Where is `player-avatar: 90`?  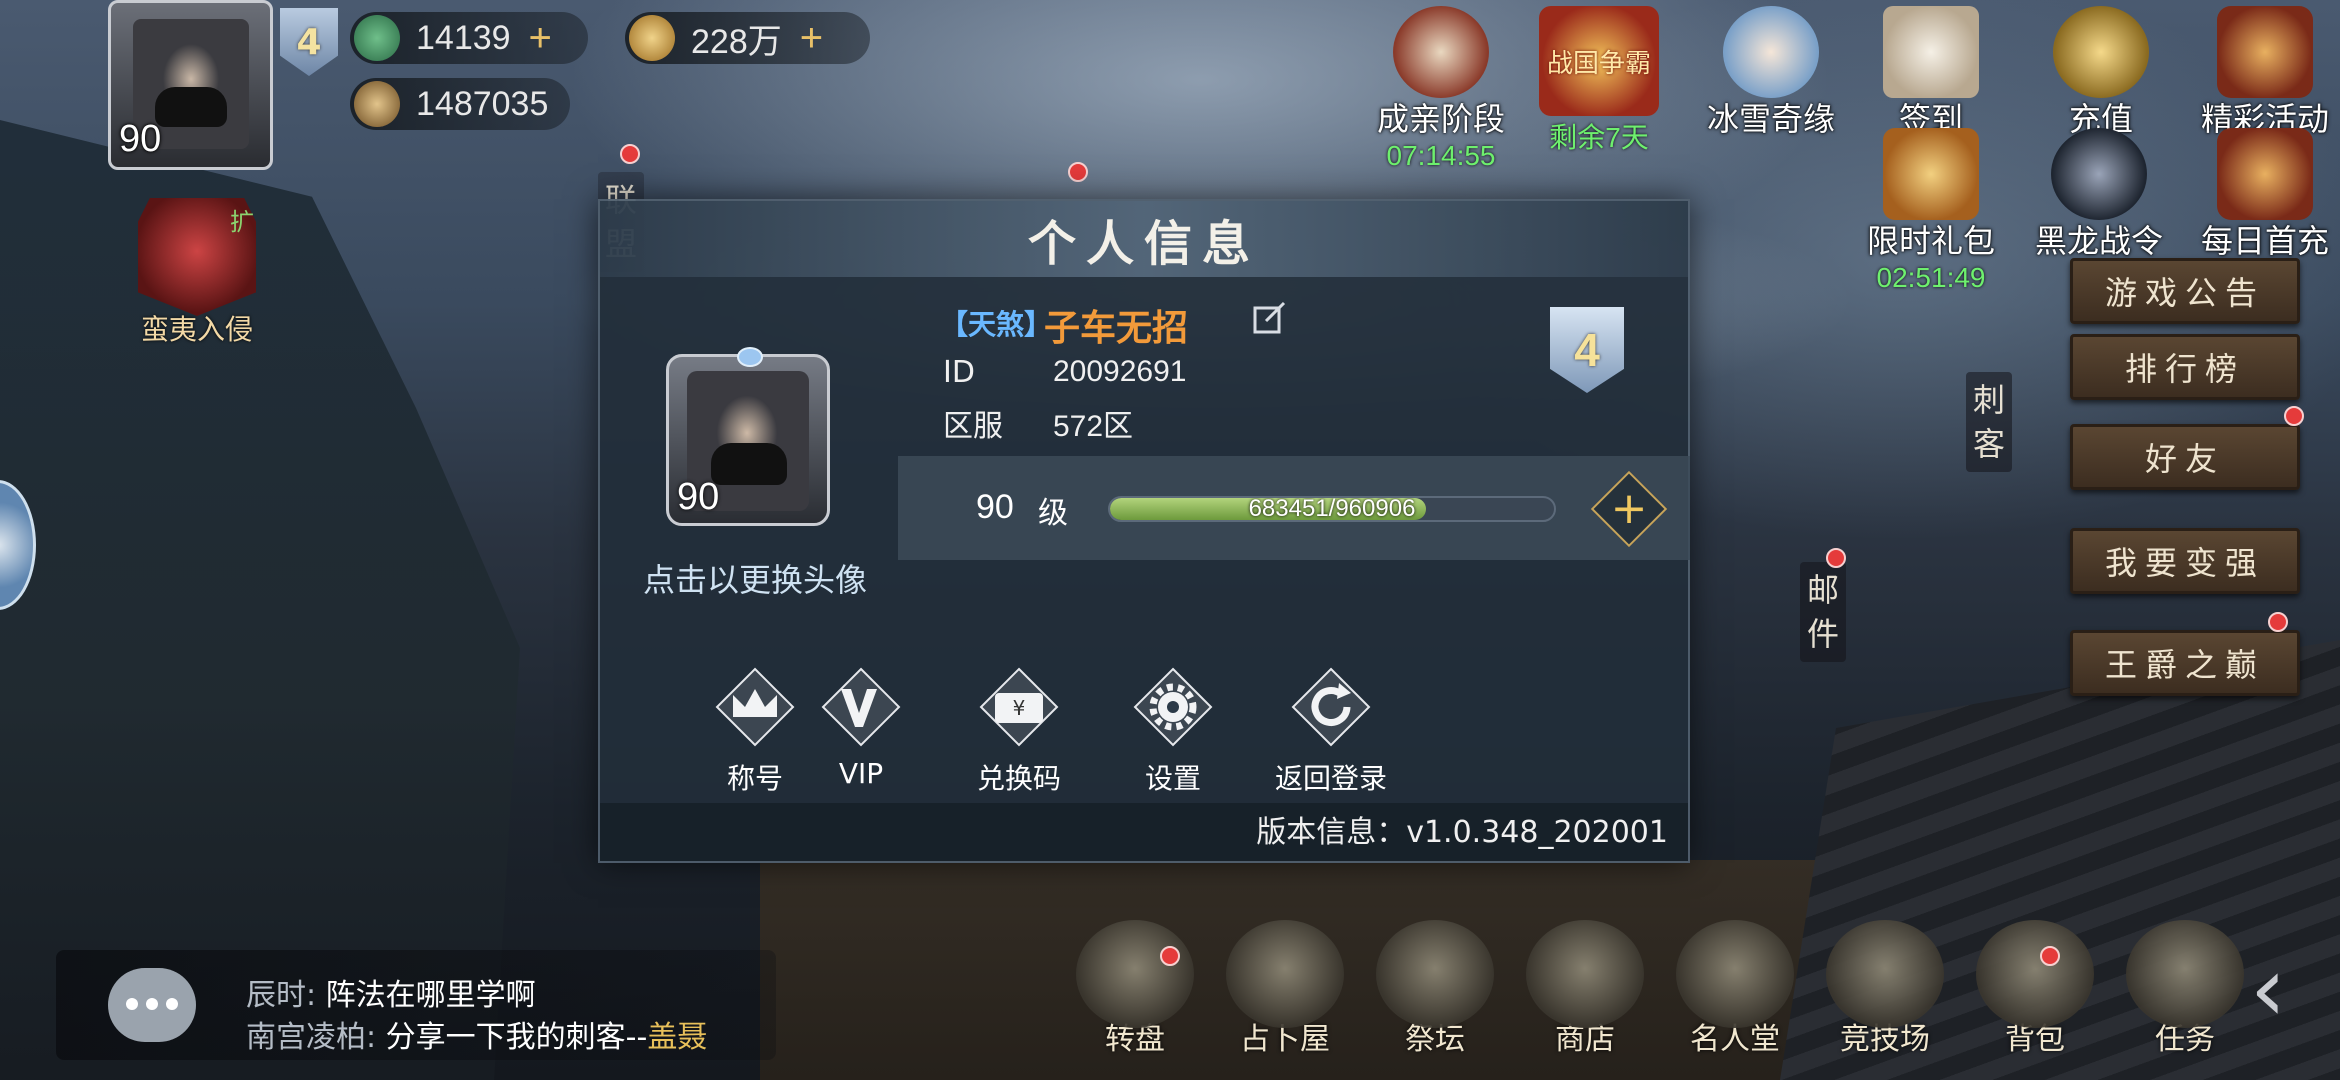
player-avatar: 90 is located at coordinates (190, 85).